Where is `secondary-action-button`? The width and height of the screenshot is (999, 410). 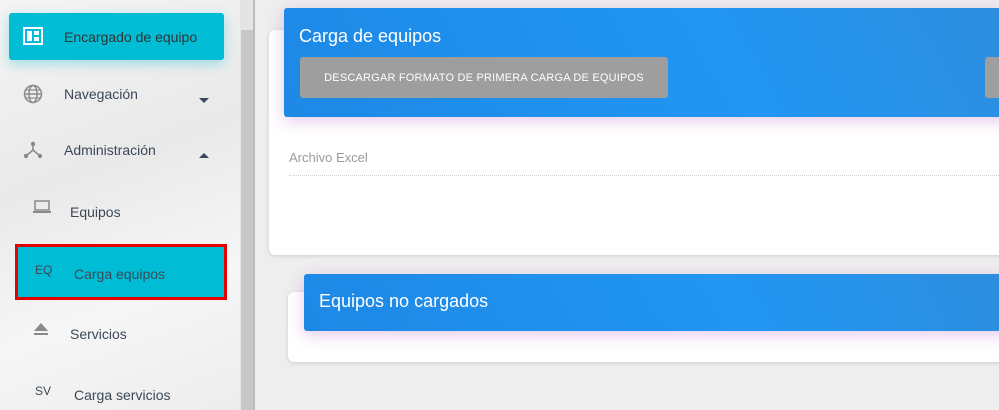 secondary-action-button is located at coordinates (992, 77).